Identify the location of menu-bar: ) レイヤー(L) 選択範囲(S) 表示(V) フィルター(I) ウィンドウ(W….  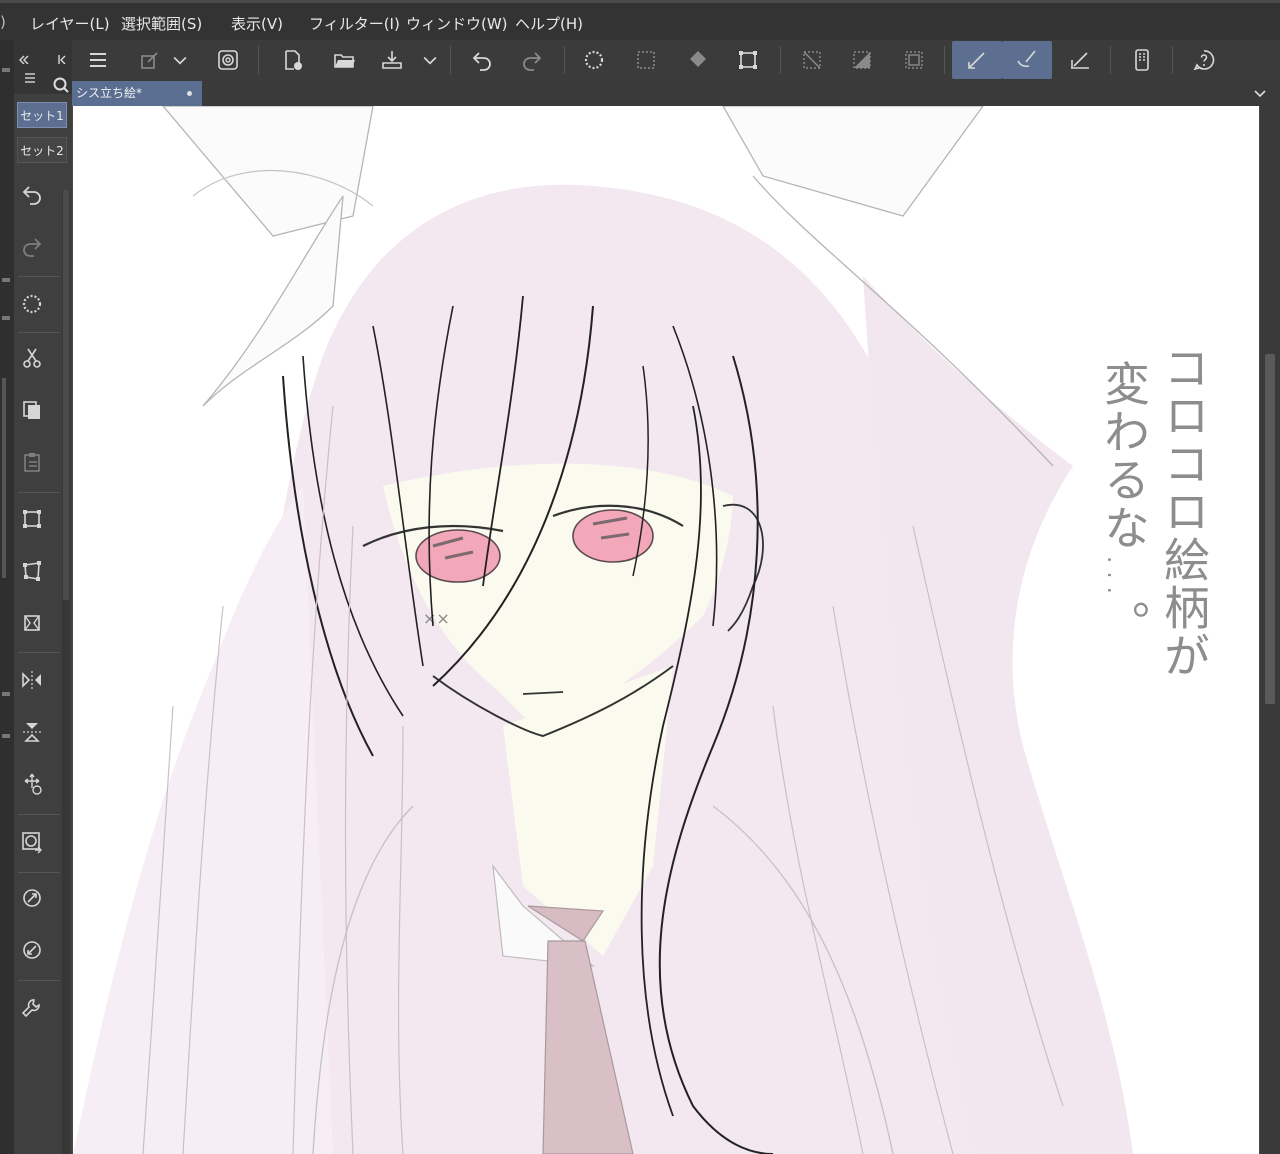
(640, 20).